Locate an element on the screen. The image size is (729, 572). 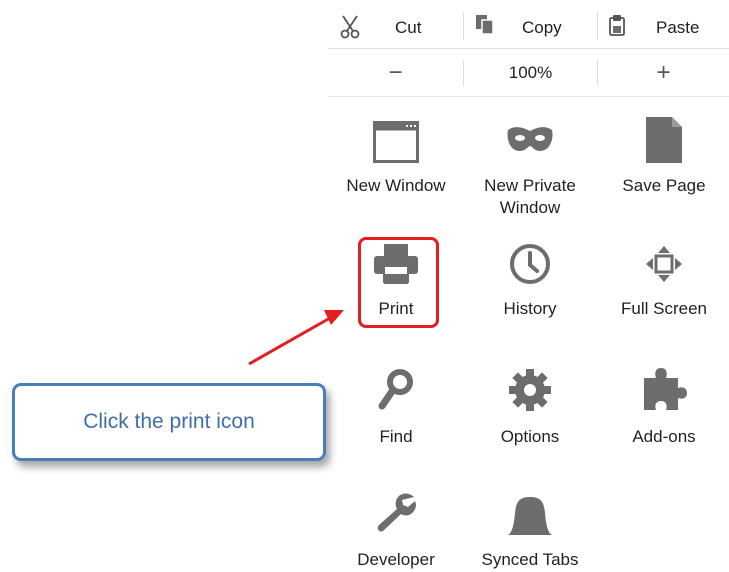
window-icon is located at coordinates (396, 142).